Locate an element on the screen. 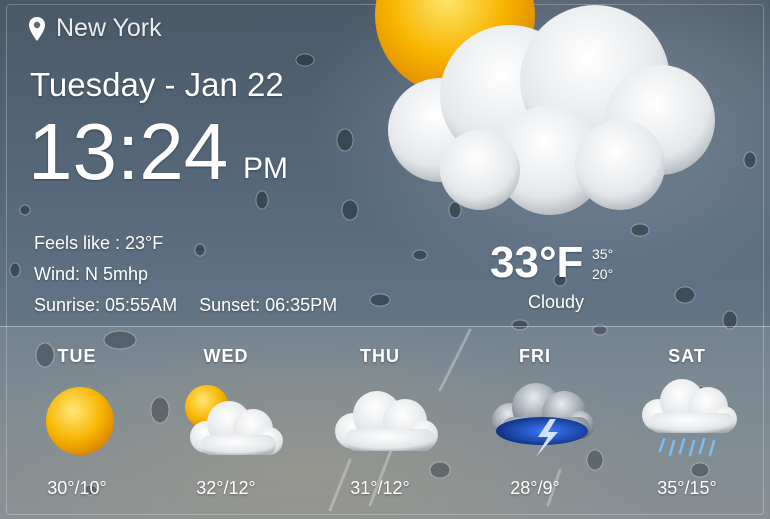 This screenshot has height=519, width=770. forecast-day-name: WED is located at coordinates (226, 356).